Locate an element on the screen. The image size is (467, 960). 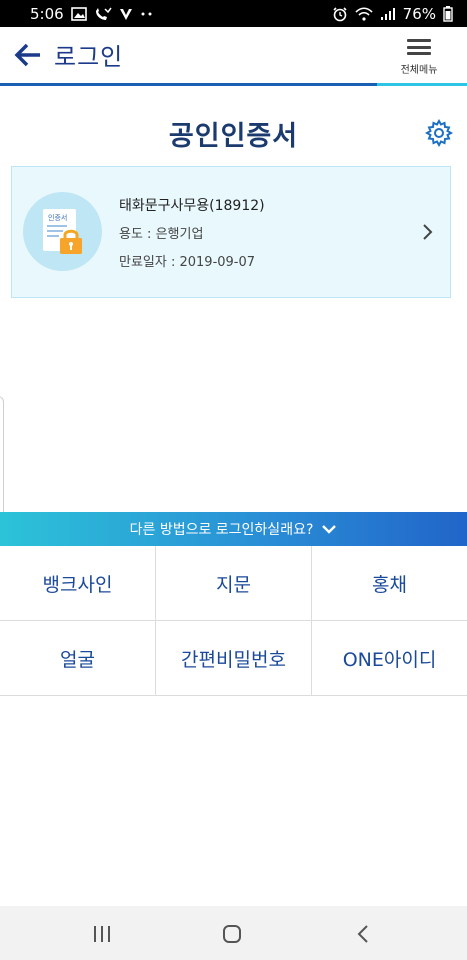
certificate-name: 태화문구사무용(18912) is located at coordinates (192, 206).